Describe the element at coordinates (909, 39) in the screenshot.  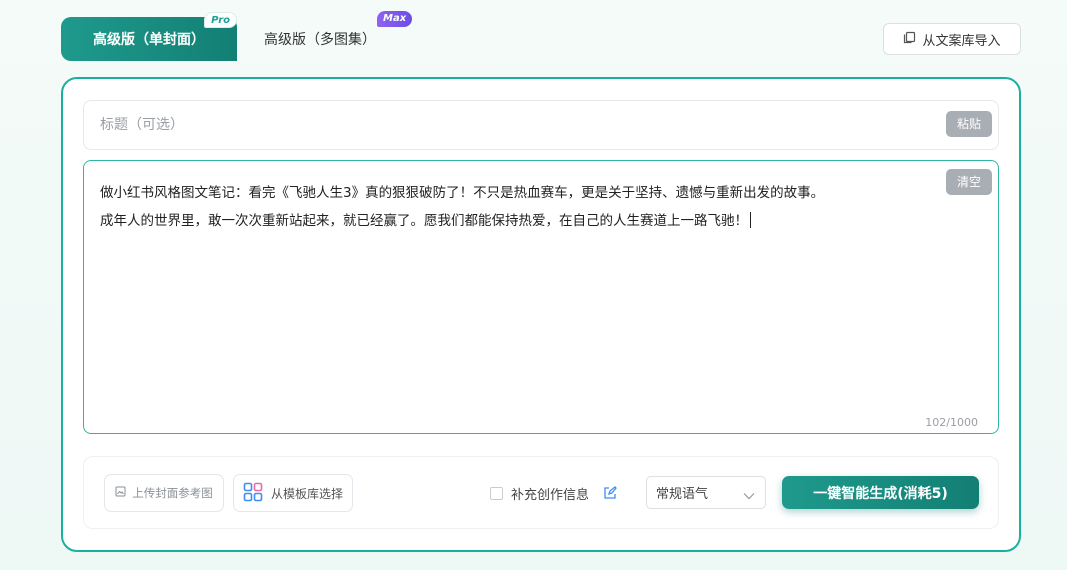
I see `copy-icon` at that location.